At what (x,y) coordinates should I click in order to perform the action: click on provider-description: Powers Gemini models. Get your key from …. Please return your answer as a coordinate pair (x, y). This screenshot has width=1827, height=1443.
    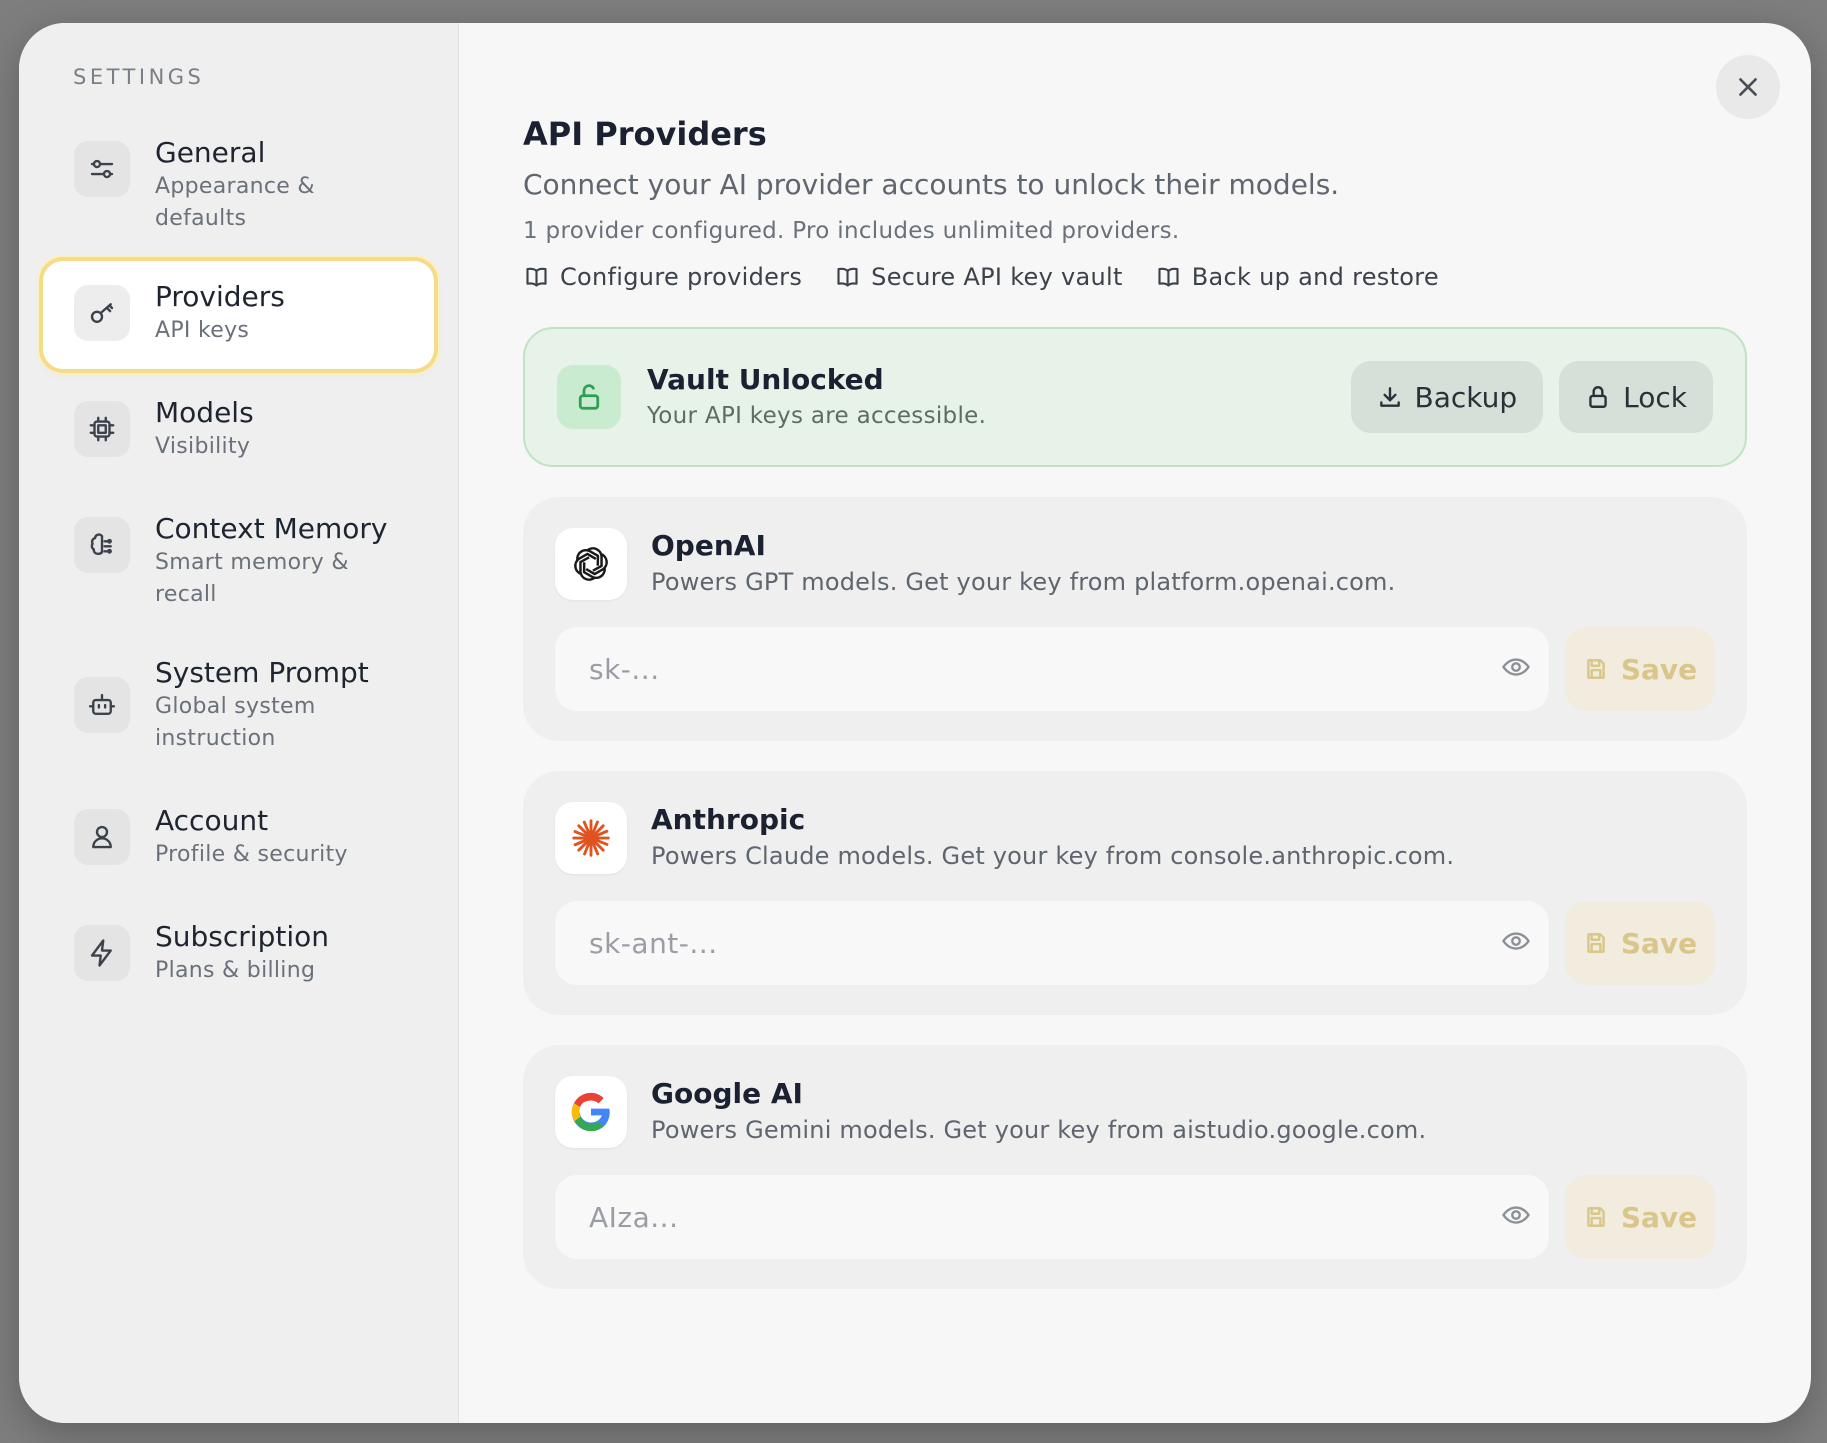
    Looking at the image, I should click on (1039, 1130).